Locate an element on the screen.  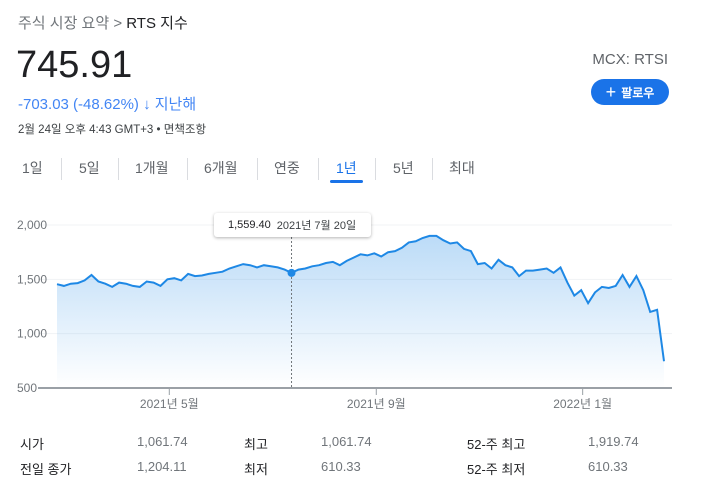
stat-label-52w-high: 52-주 최고 is located at coordinates (496, 444).